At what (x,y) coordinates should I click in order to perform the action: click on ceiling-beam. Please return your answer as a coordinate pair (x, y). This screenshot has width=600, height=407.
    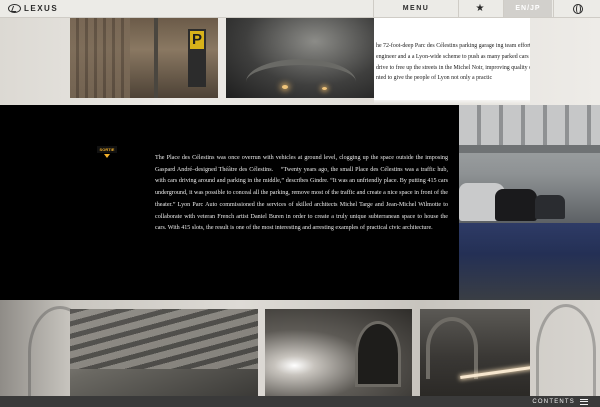
    Looking at the image, I should click on (529, 149).